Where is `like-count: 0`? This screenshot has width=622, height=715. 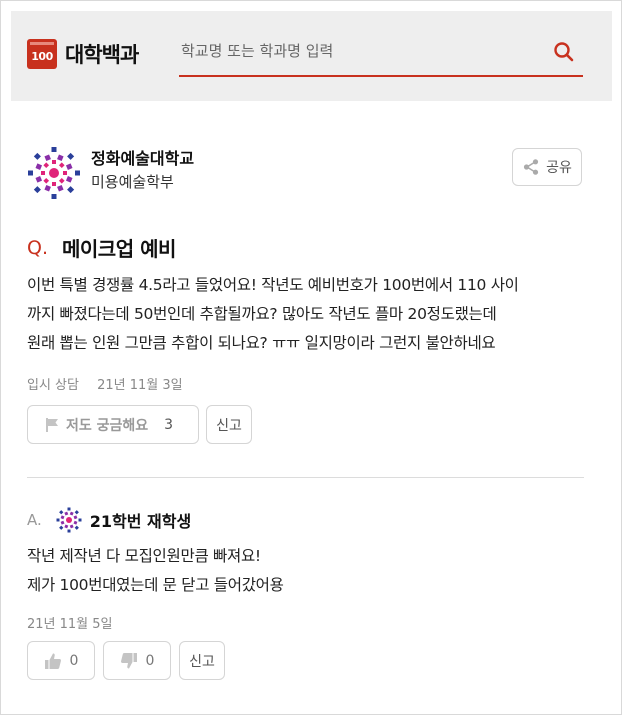
like-count: 0 is located at coordinates (74, 660).